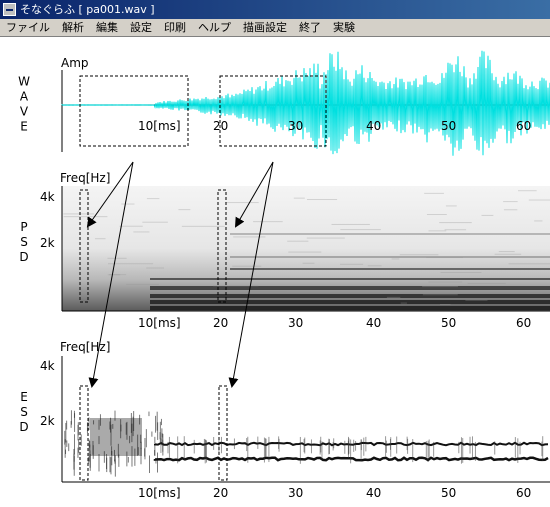  I want to click on esd-xtick-30: 30, so click(295, 493).